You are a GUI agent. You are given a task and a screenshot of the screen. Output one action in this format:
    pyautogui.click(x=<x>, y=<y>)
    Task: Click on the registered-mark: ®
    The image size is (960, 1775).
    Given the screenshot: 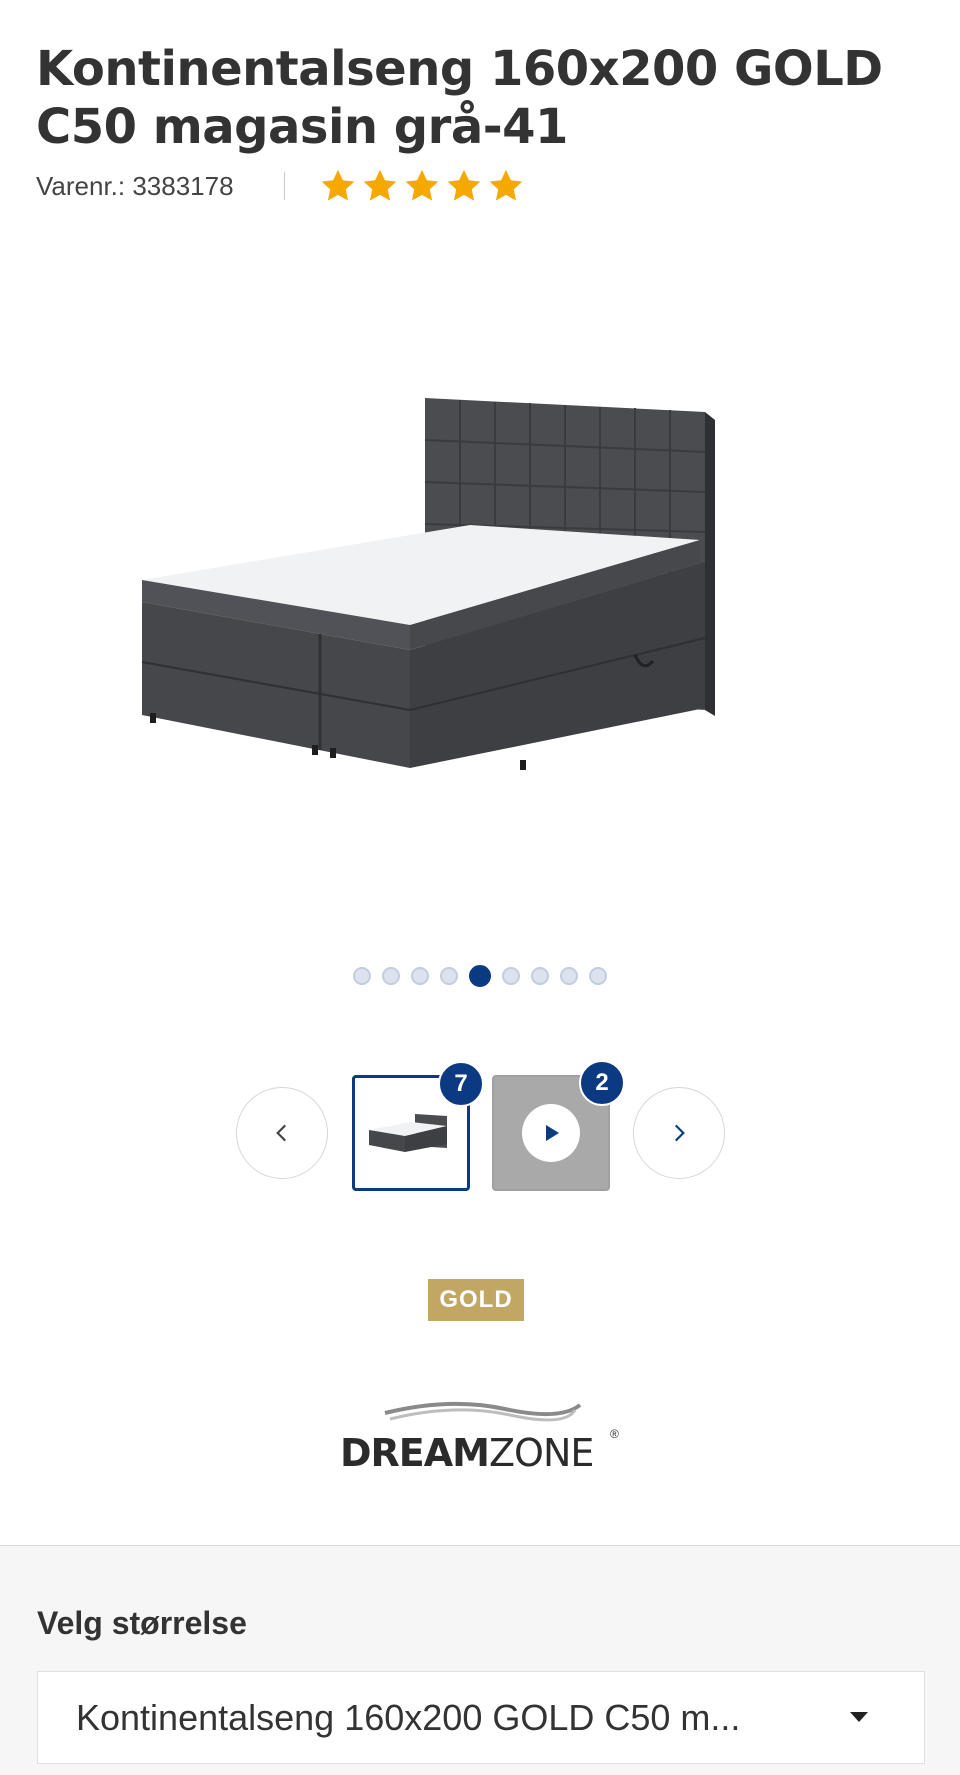 What is the action you would take?
    pyautogui.click(x=614, y=1434)
    